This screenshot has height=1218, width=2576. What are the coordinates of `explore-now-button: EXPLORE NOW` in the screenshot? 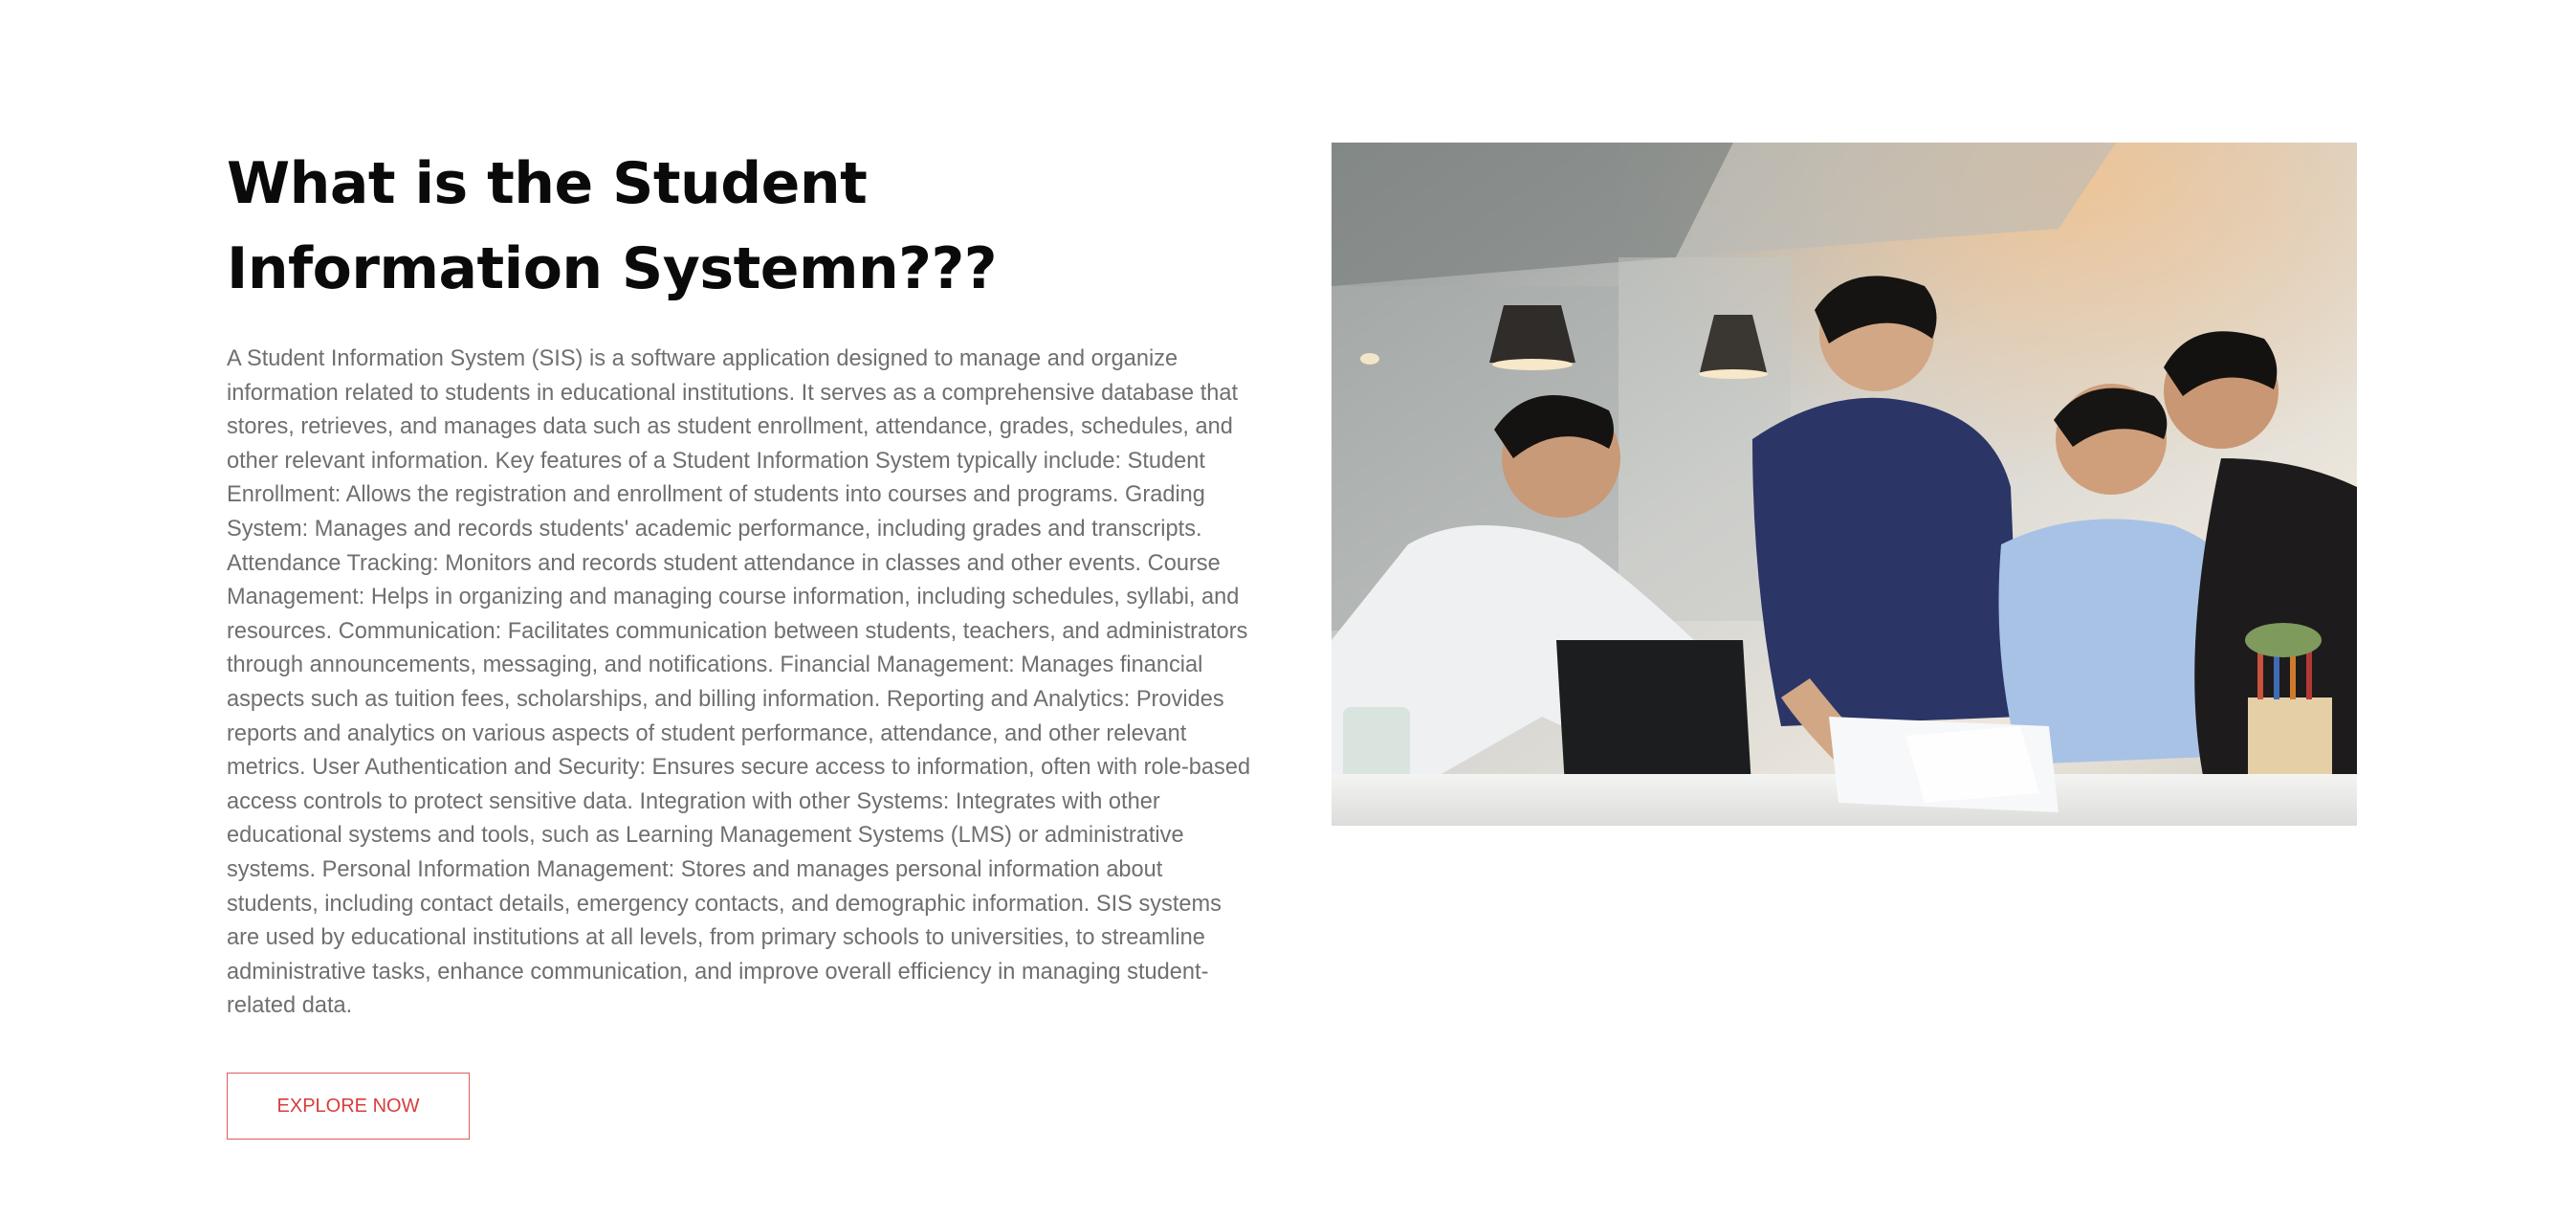 It's located at (348, 1107).